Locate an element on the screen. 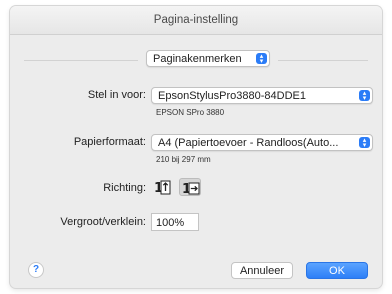 Image resolution: width=392 pixels, height=294 pixels. paper-size-popup: A4 (Papiertoevoer - Randloos(Auto... ▴ ▾ is located at coordinates (262, 142).